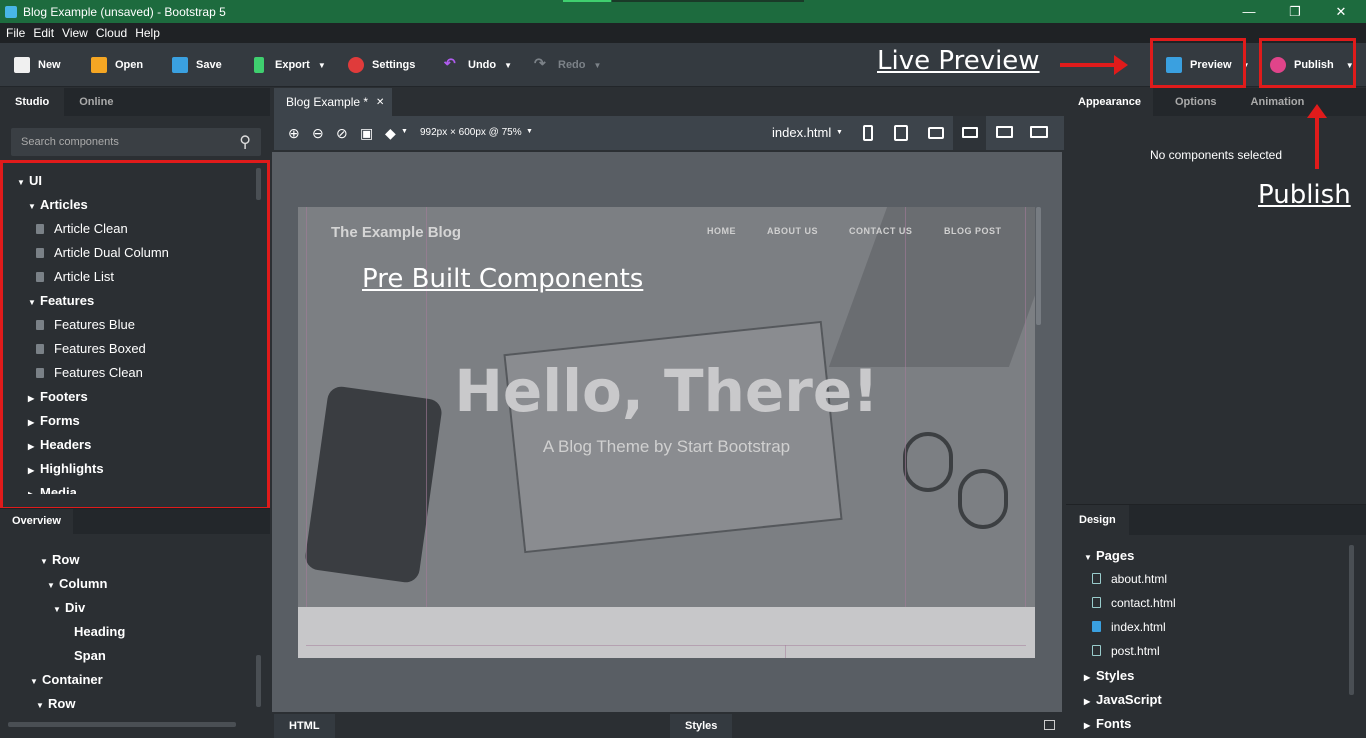 Image resolution: width=1366 pixels, height=738 pixels. Describe the element at coordinates (503, 279) in the screenshot. I see `prebuilt-annotation: Pre Built Components` at that location.